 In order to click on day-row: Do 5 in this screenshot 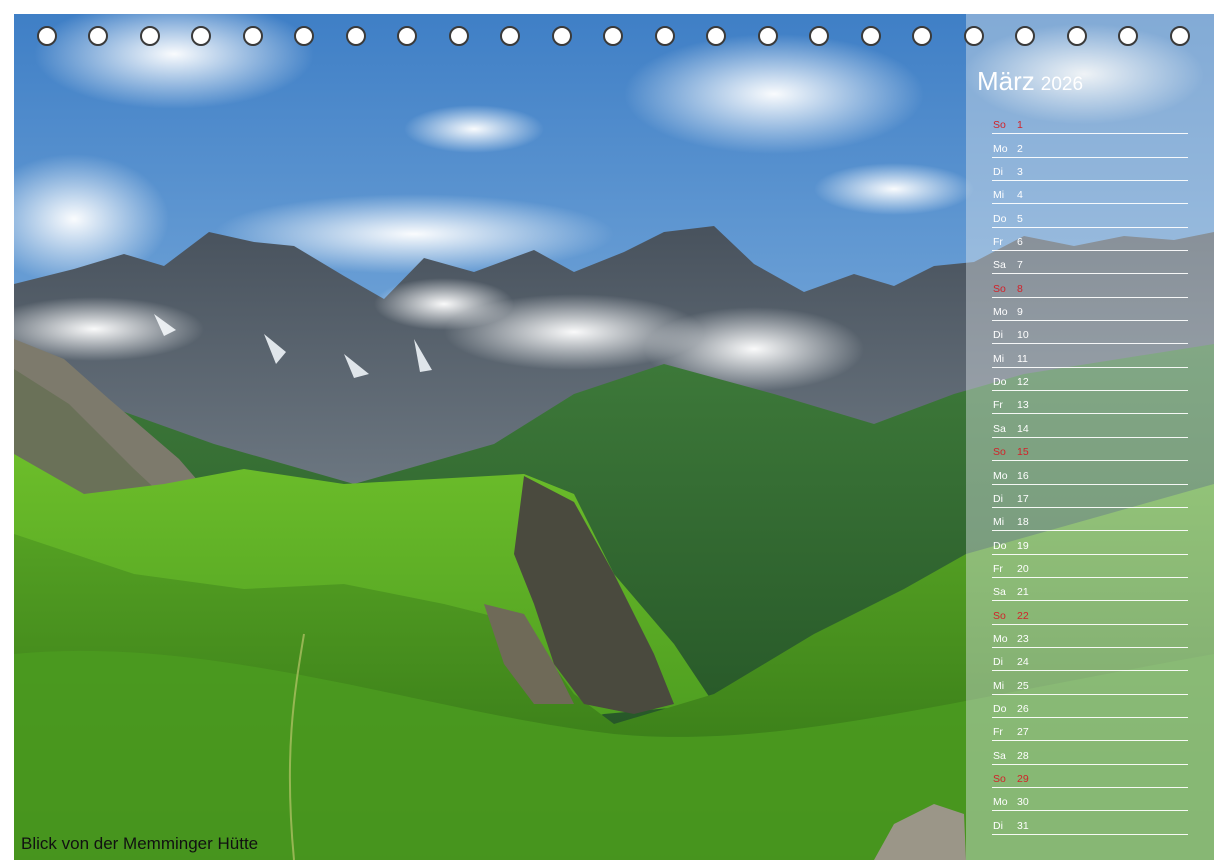, I will do `click(1090, 216)`.